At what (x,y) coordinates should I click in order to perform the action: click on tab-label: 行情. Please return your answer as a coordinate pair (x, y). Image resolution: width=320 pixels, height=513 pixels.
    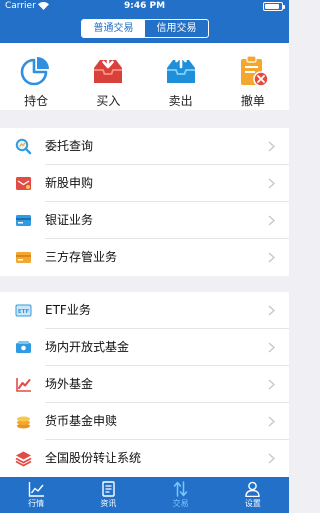
    Looking at the image, I should click on (36, 503).